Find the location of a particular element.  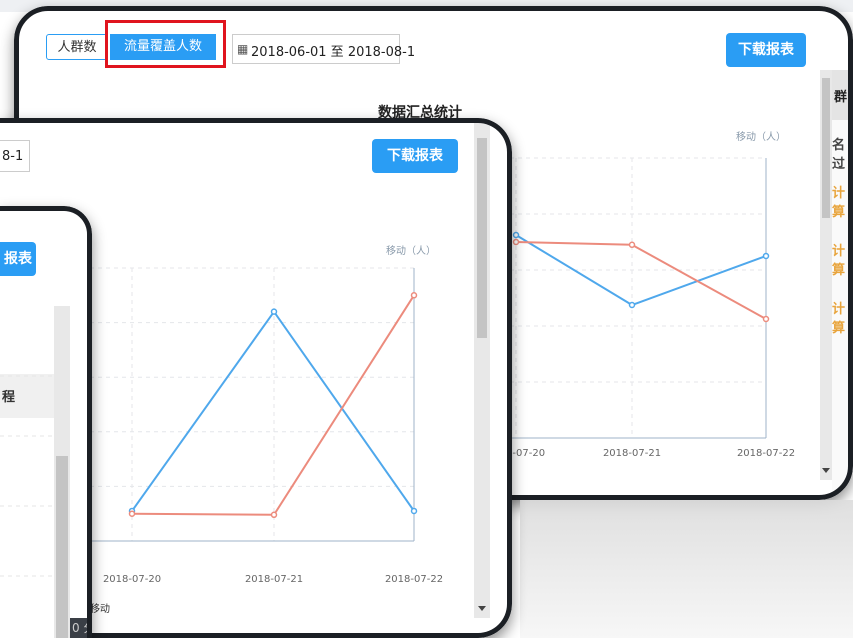

mid-x-tick-label: 2018-07-21 is located at coordinates (274, 579).